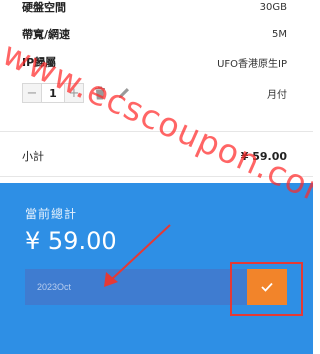  What do you see at coordinates (252, 64) in the screenshot?
I see `spec-value: UFO香港原生IP` at bounding box center [252, 64].